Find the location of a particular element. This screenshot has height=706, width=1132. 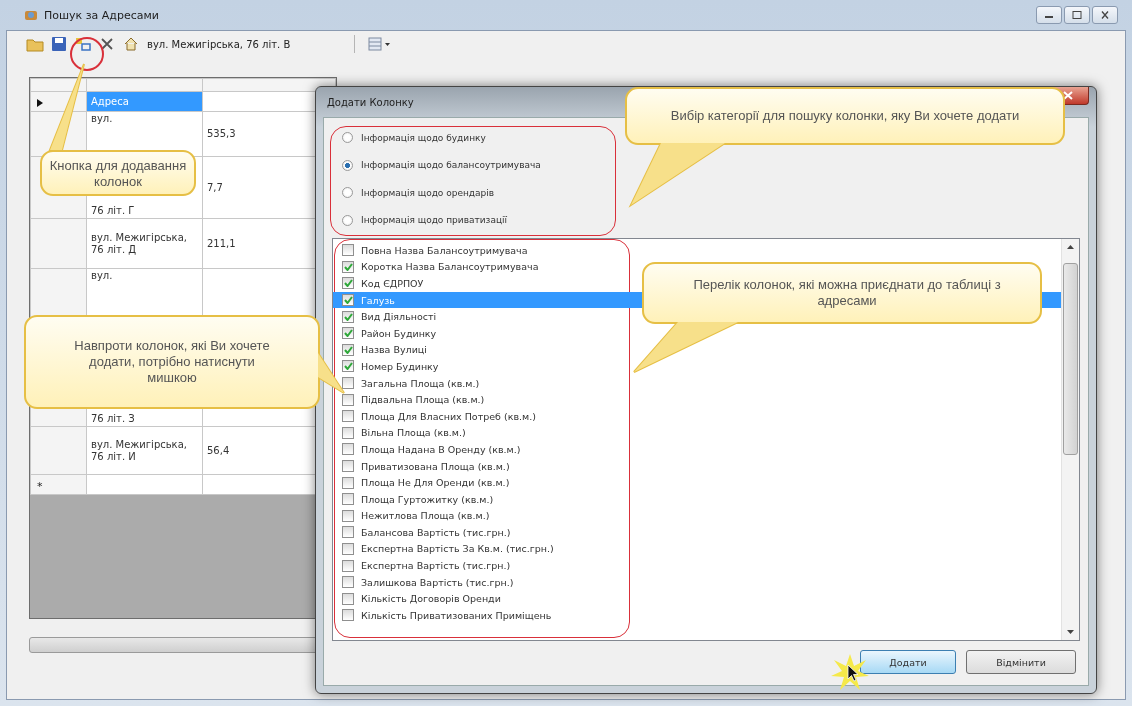

callout-tooltip: Вибір категорії для пошуку колонки, яку Ви хочете додати is located at coordinates (846, 147).